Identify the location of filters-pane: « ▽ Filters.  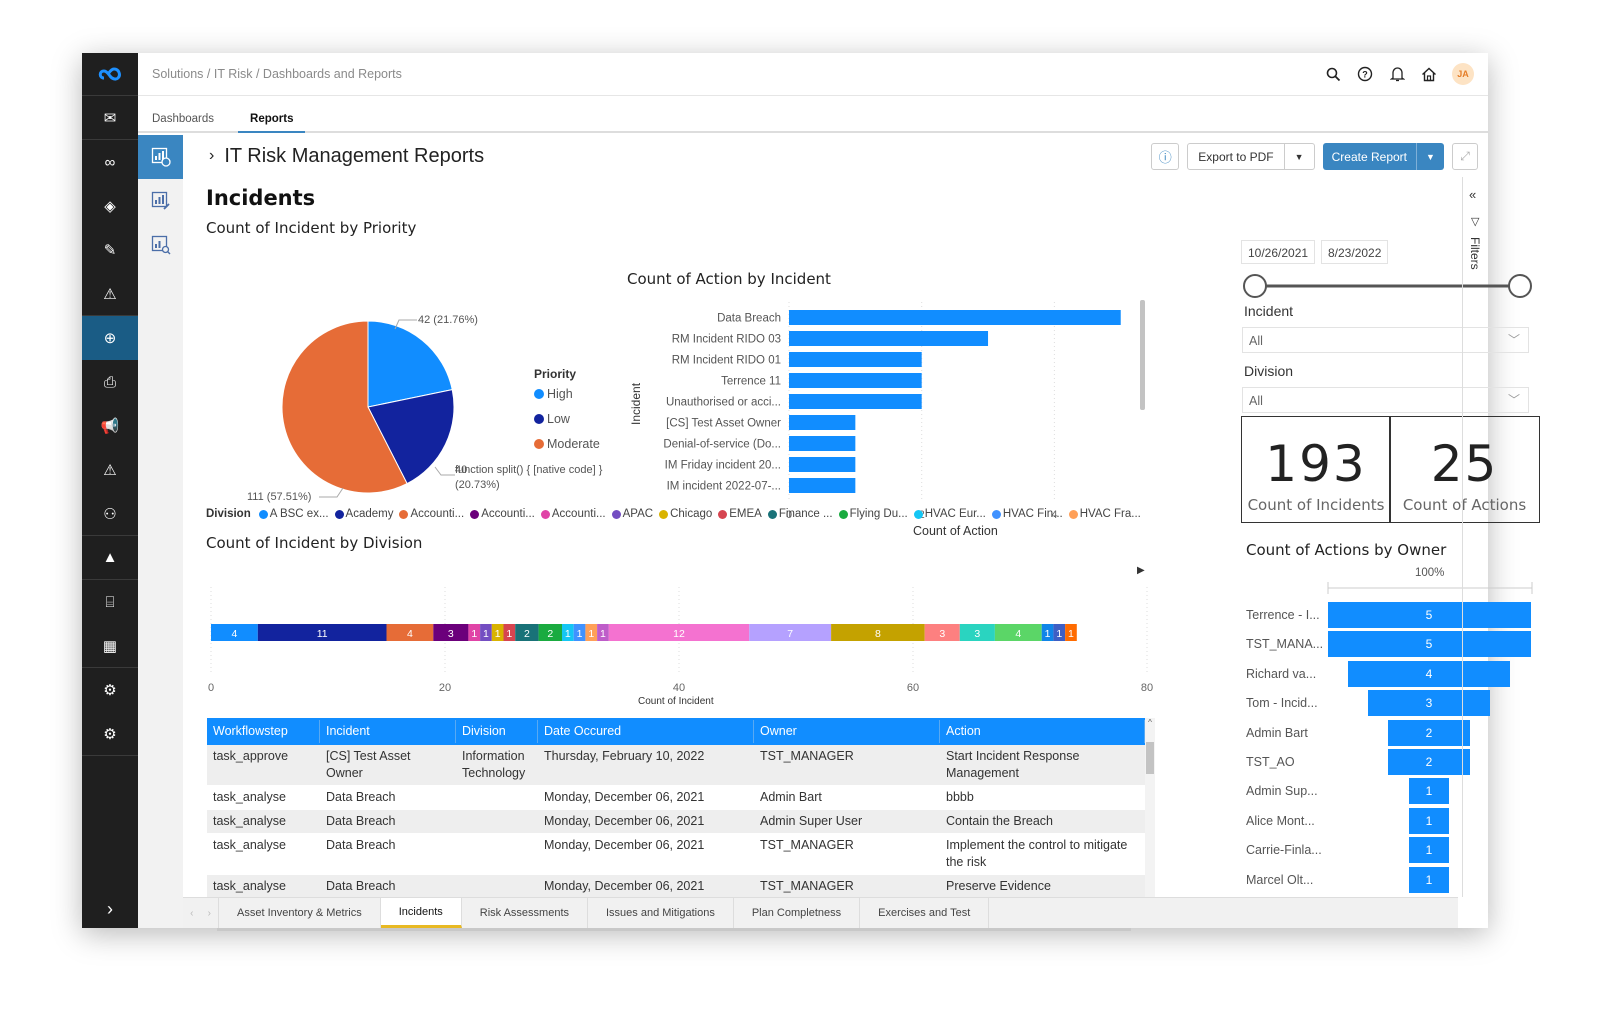
(1475, 537).